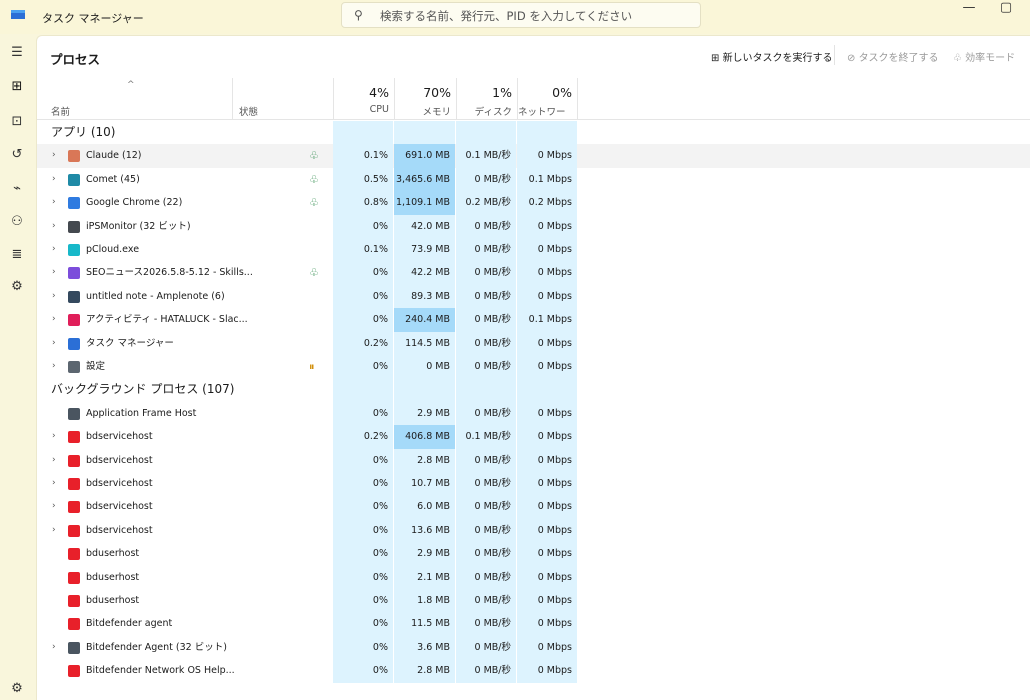 The image size is (1030, 700). I want to click on app-history-icon: ↺, so click(17, 154).